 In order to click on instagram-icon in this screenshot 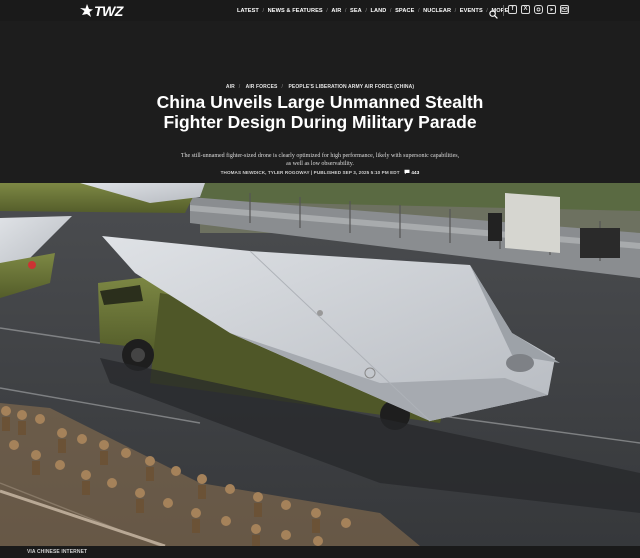, I will do `click(538, 9)`.